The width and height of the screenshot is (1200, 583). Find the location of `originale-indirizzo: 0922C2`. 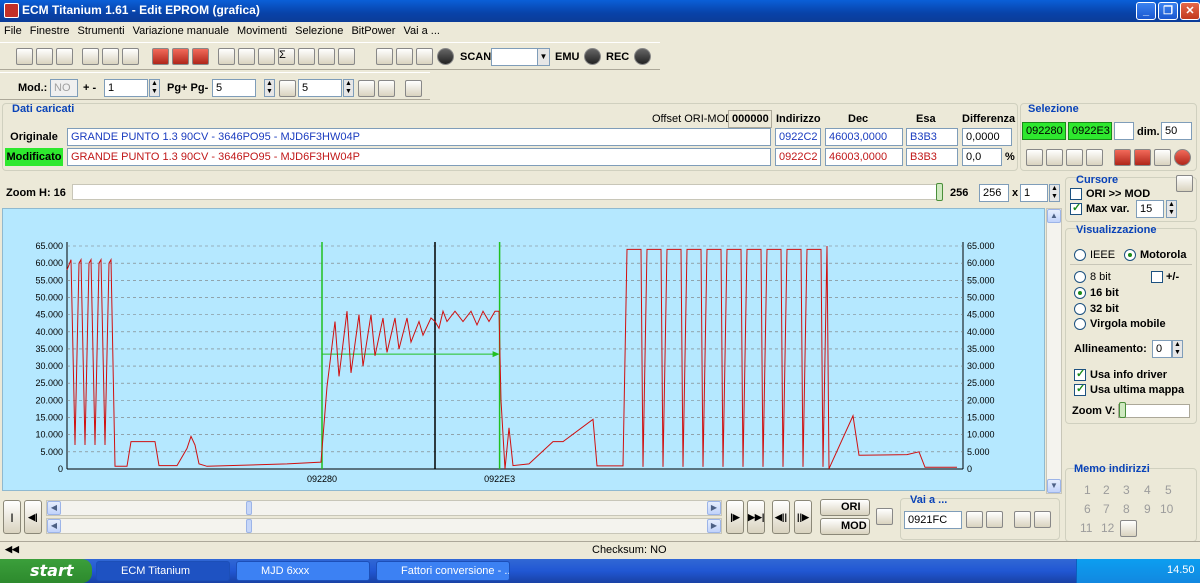

originale-indirizzo: 0922C2 is located at coordinates (798, 137).